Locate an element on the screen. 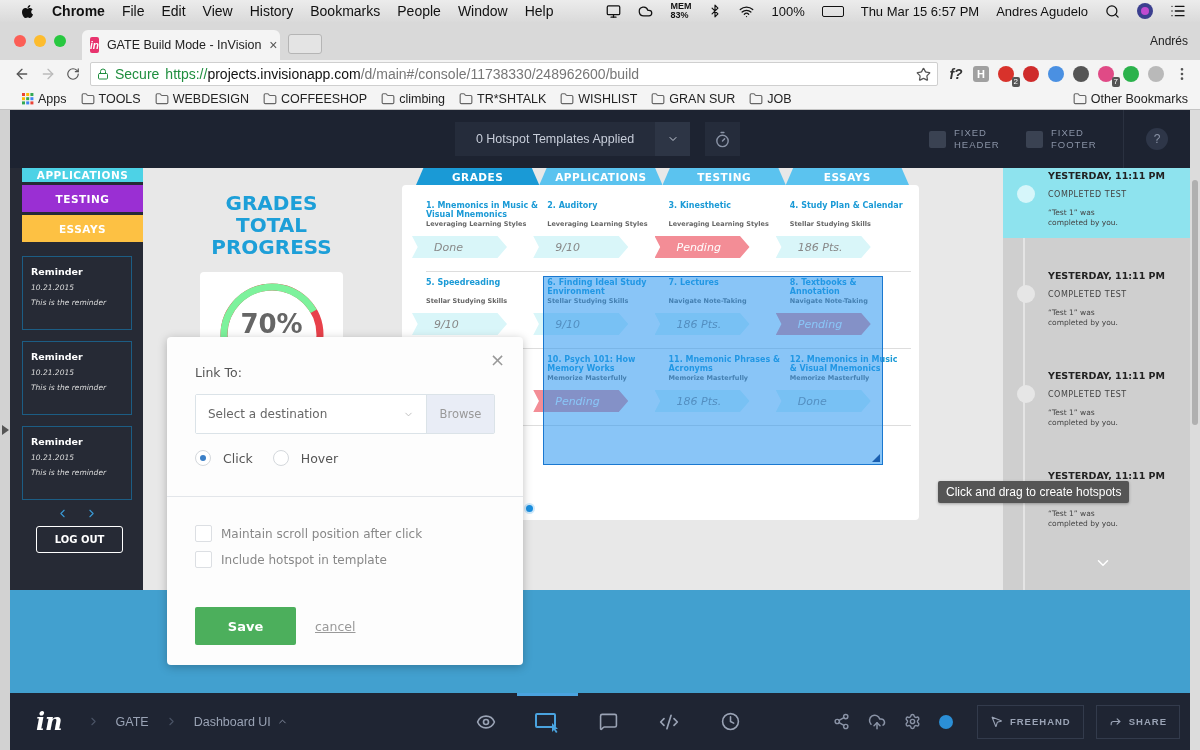 The height and width of the screenshot is (750, 1200). timer-button is located at coordinates (722, 139).